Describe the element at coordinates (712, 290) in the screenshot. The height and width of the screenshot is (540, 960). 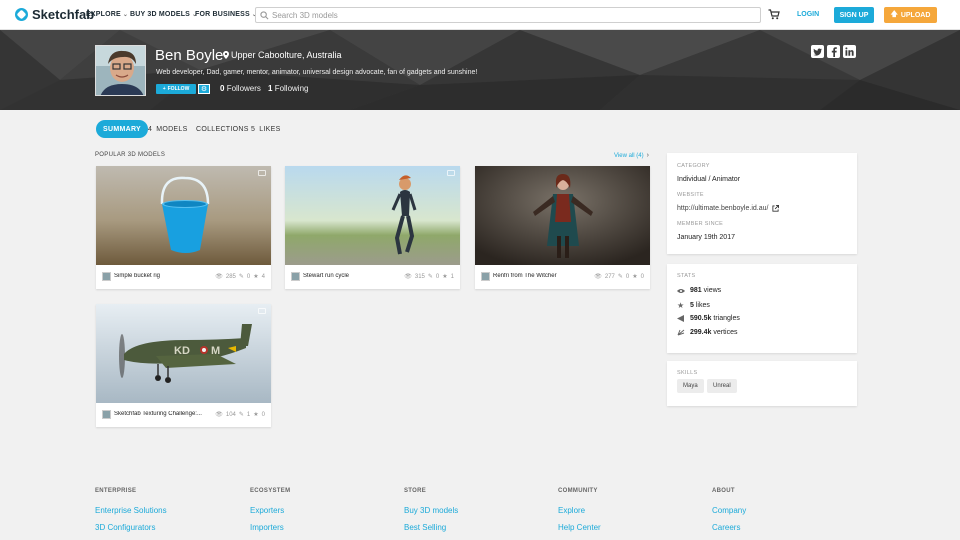
I see `views-label: views` at that location.